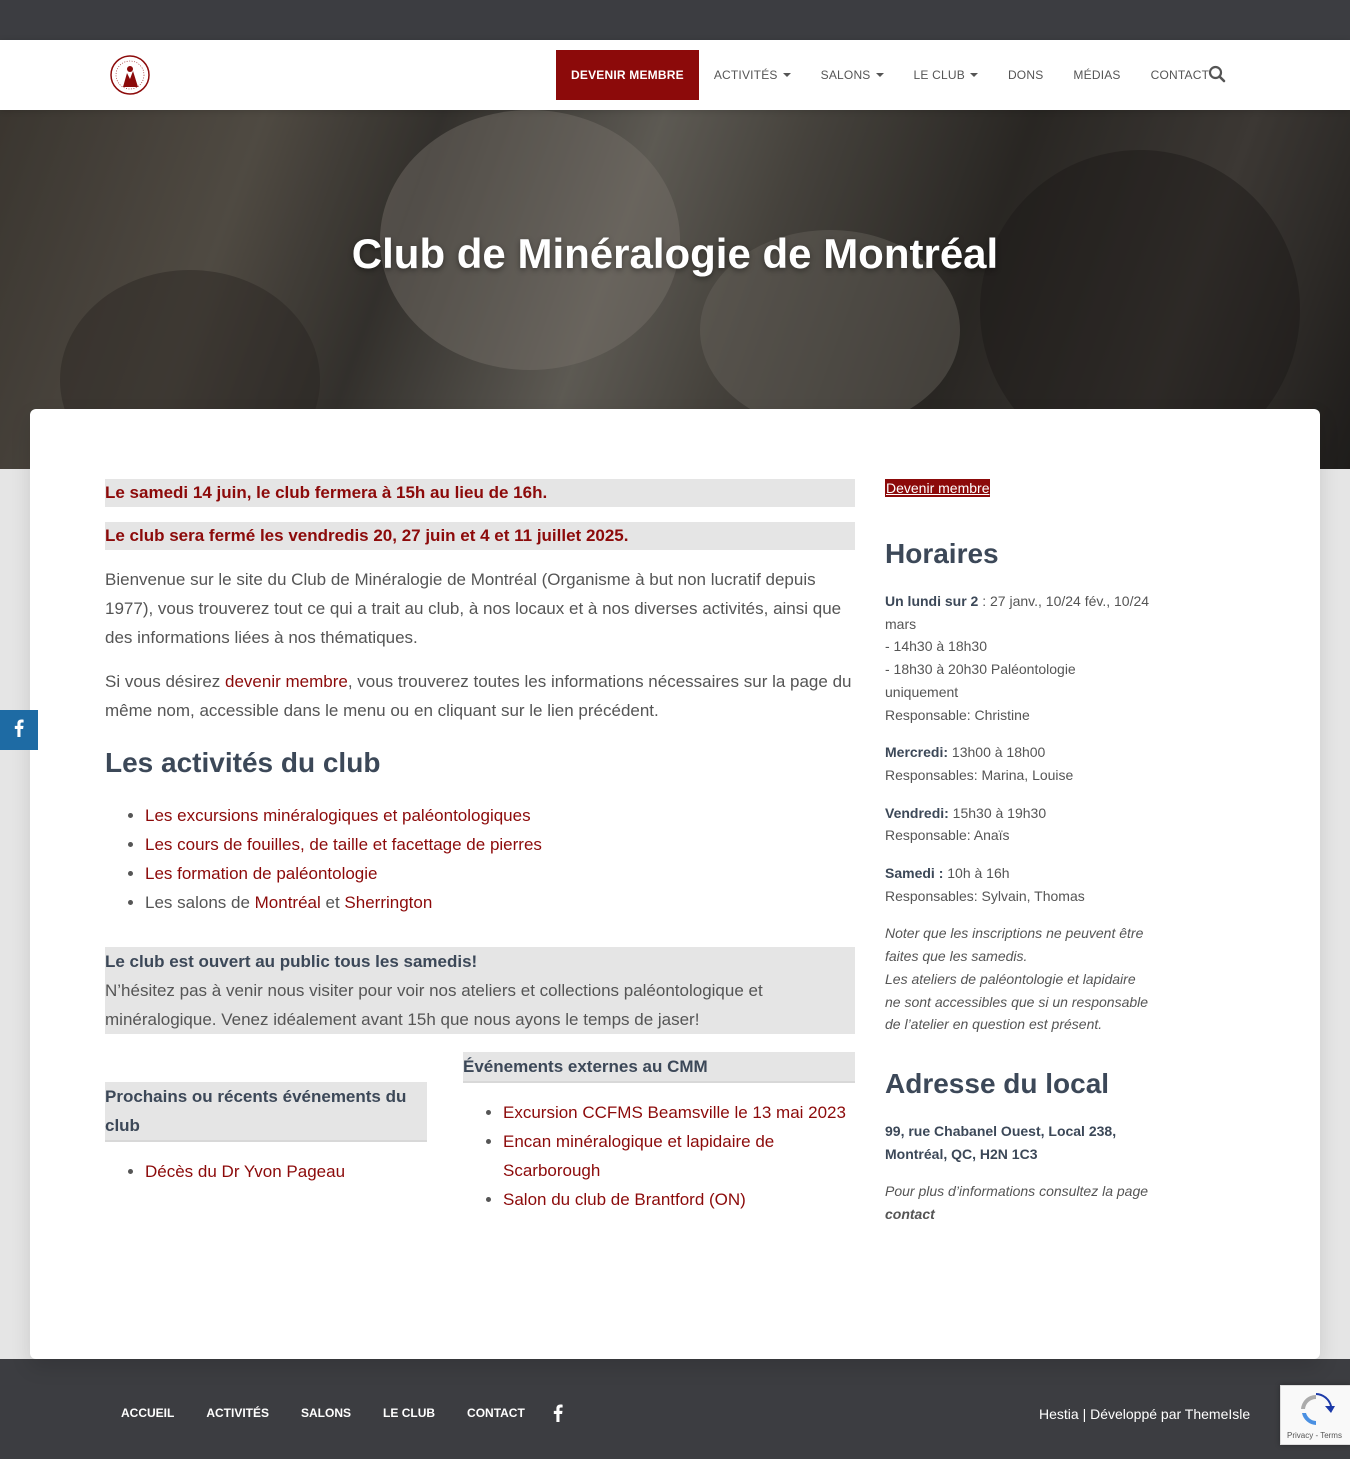 This screenshot has width=1350, height=1459. I want to click on salons-text: et, so click(332, 902).